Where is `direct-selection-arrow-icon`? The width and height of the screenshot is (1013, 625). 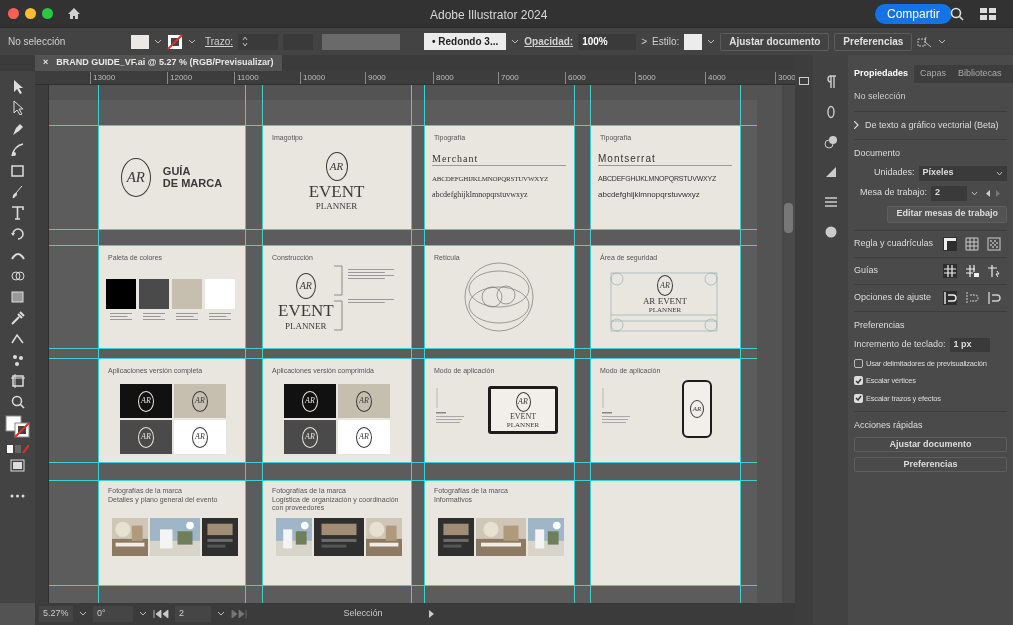 direct-selection-arrow-icon is located at coordinates (17, 107).